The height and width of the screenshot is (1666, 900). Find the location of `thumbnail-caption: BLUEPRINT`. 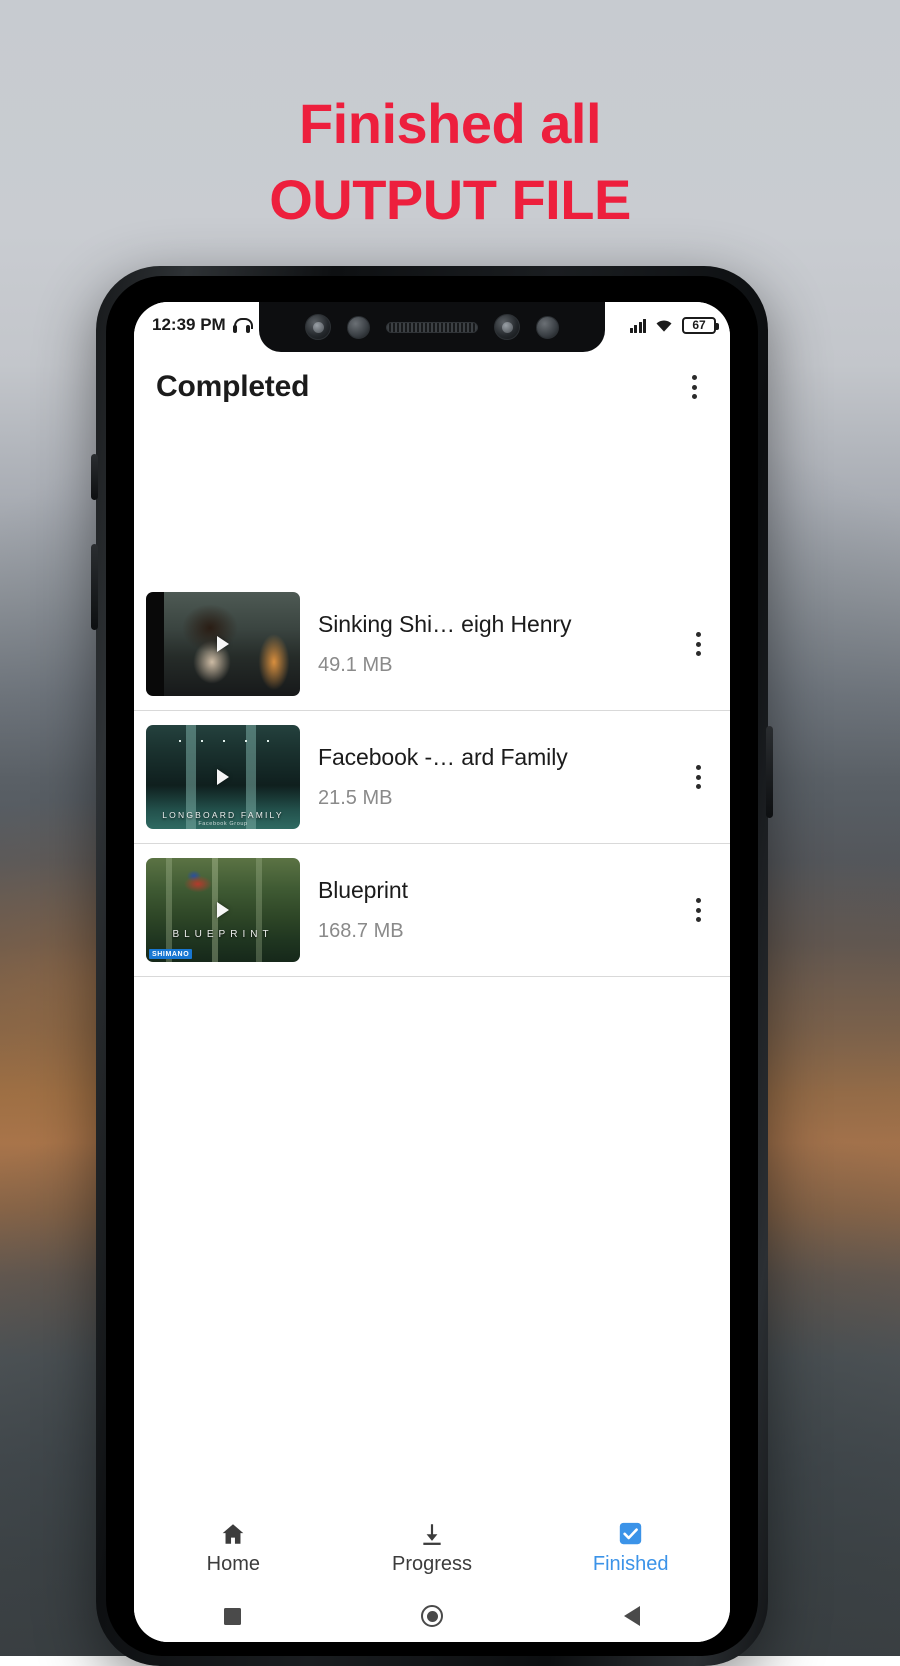

thumbnail-caption: BLUEPRINT is located at coordinates (223, 934).